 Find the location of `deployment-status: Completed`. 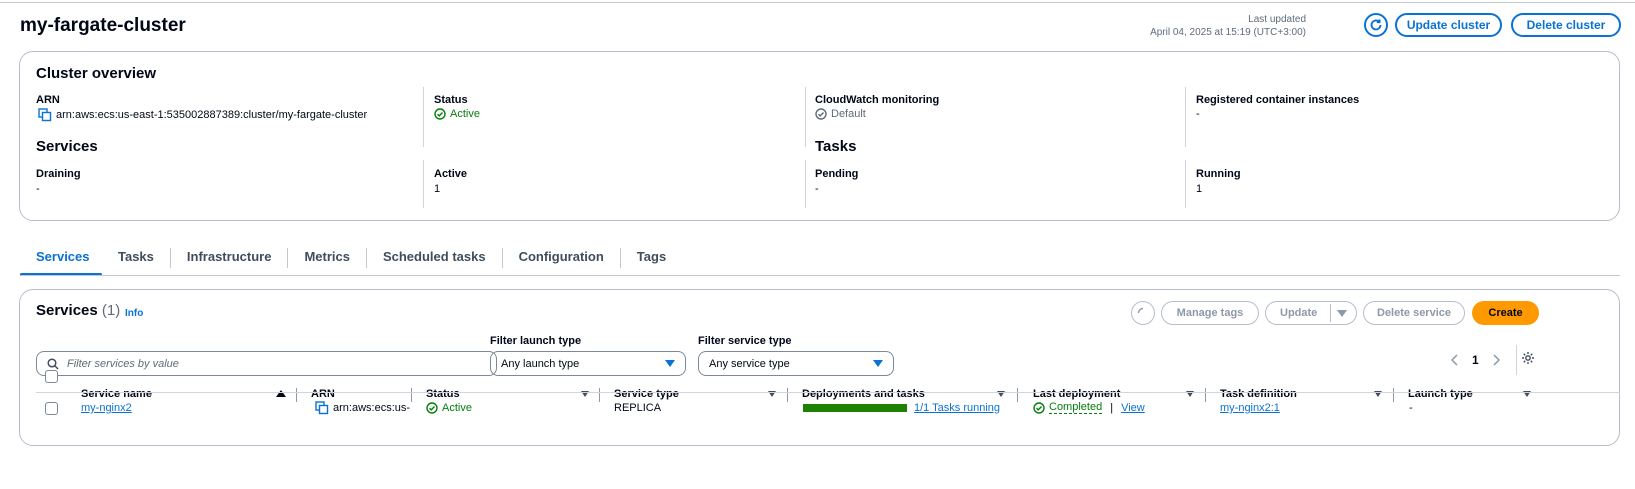

deployment-status: Completed is located at coordinates (1076, 407).